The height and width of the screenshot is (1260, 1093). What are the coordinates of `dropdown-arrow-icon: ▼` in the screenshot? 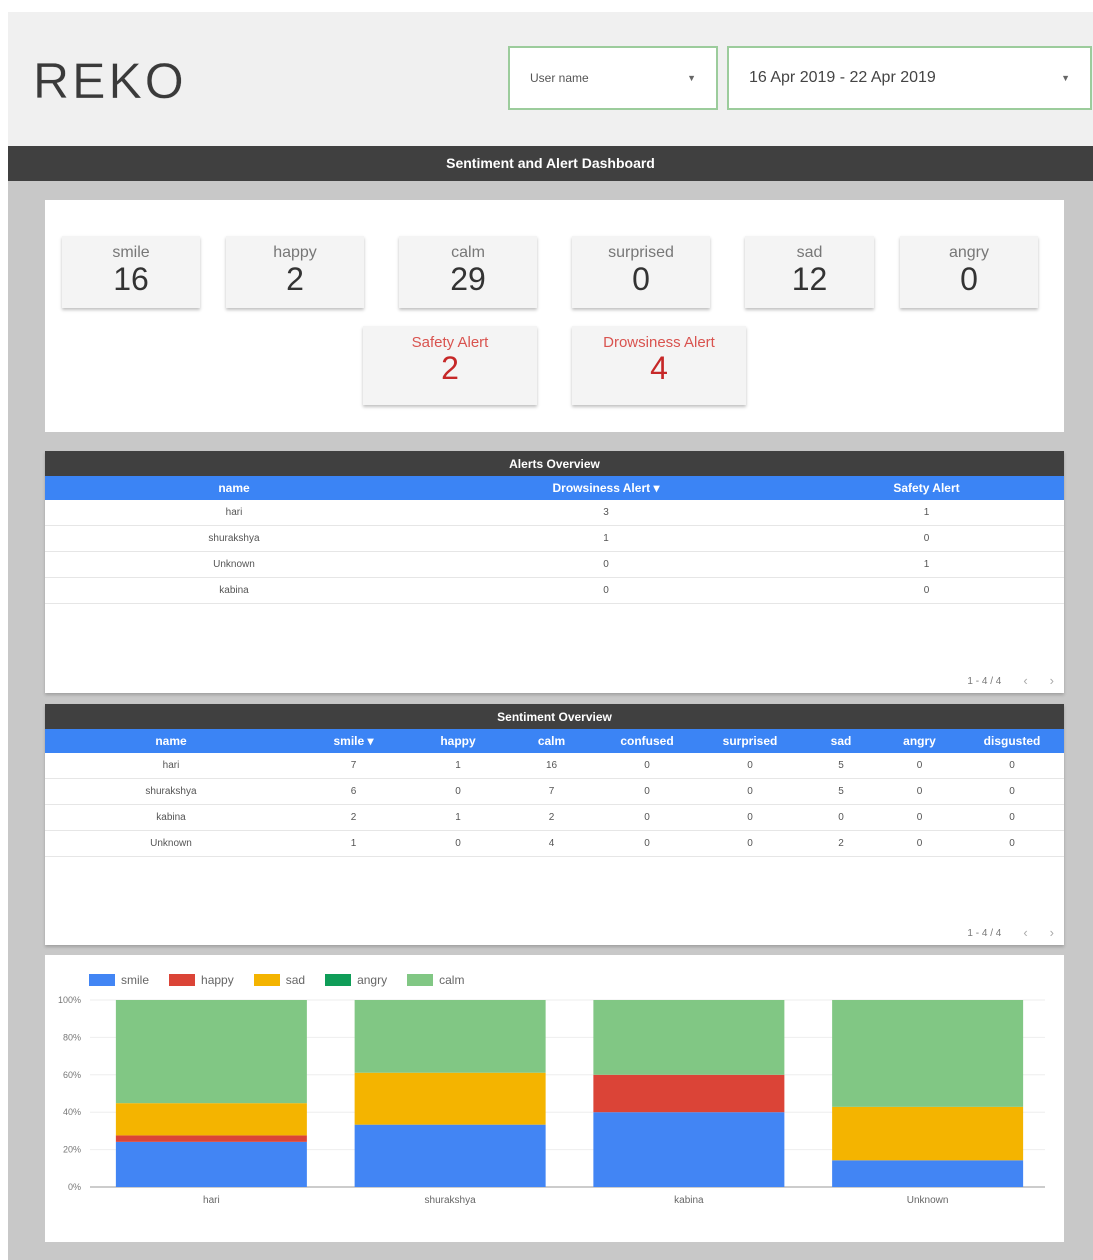 It's located at (1065, 78).